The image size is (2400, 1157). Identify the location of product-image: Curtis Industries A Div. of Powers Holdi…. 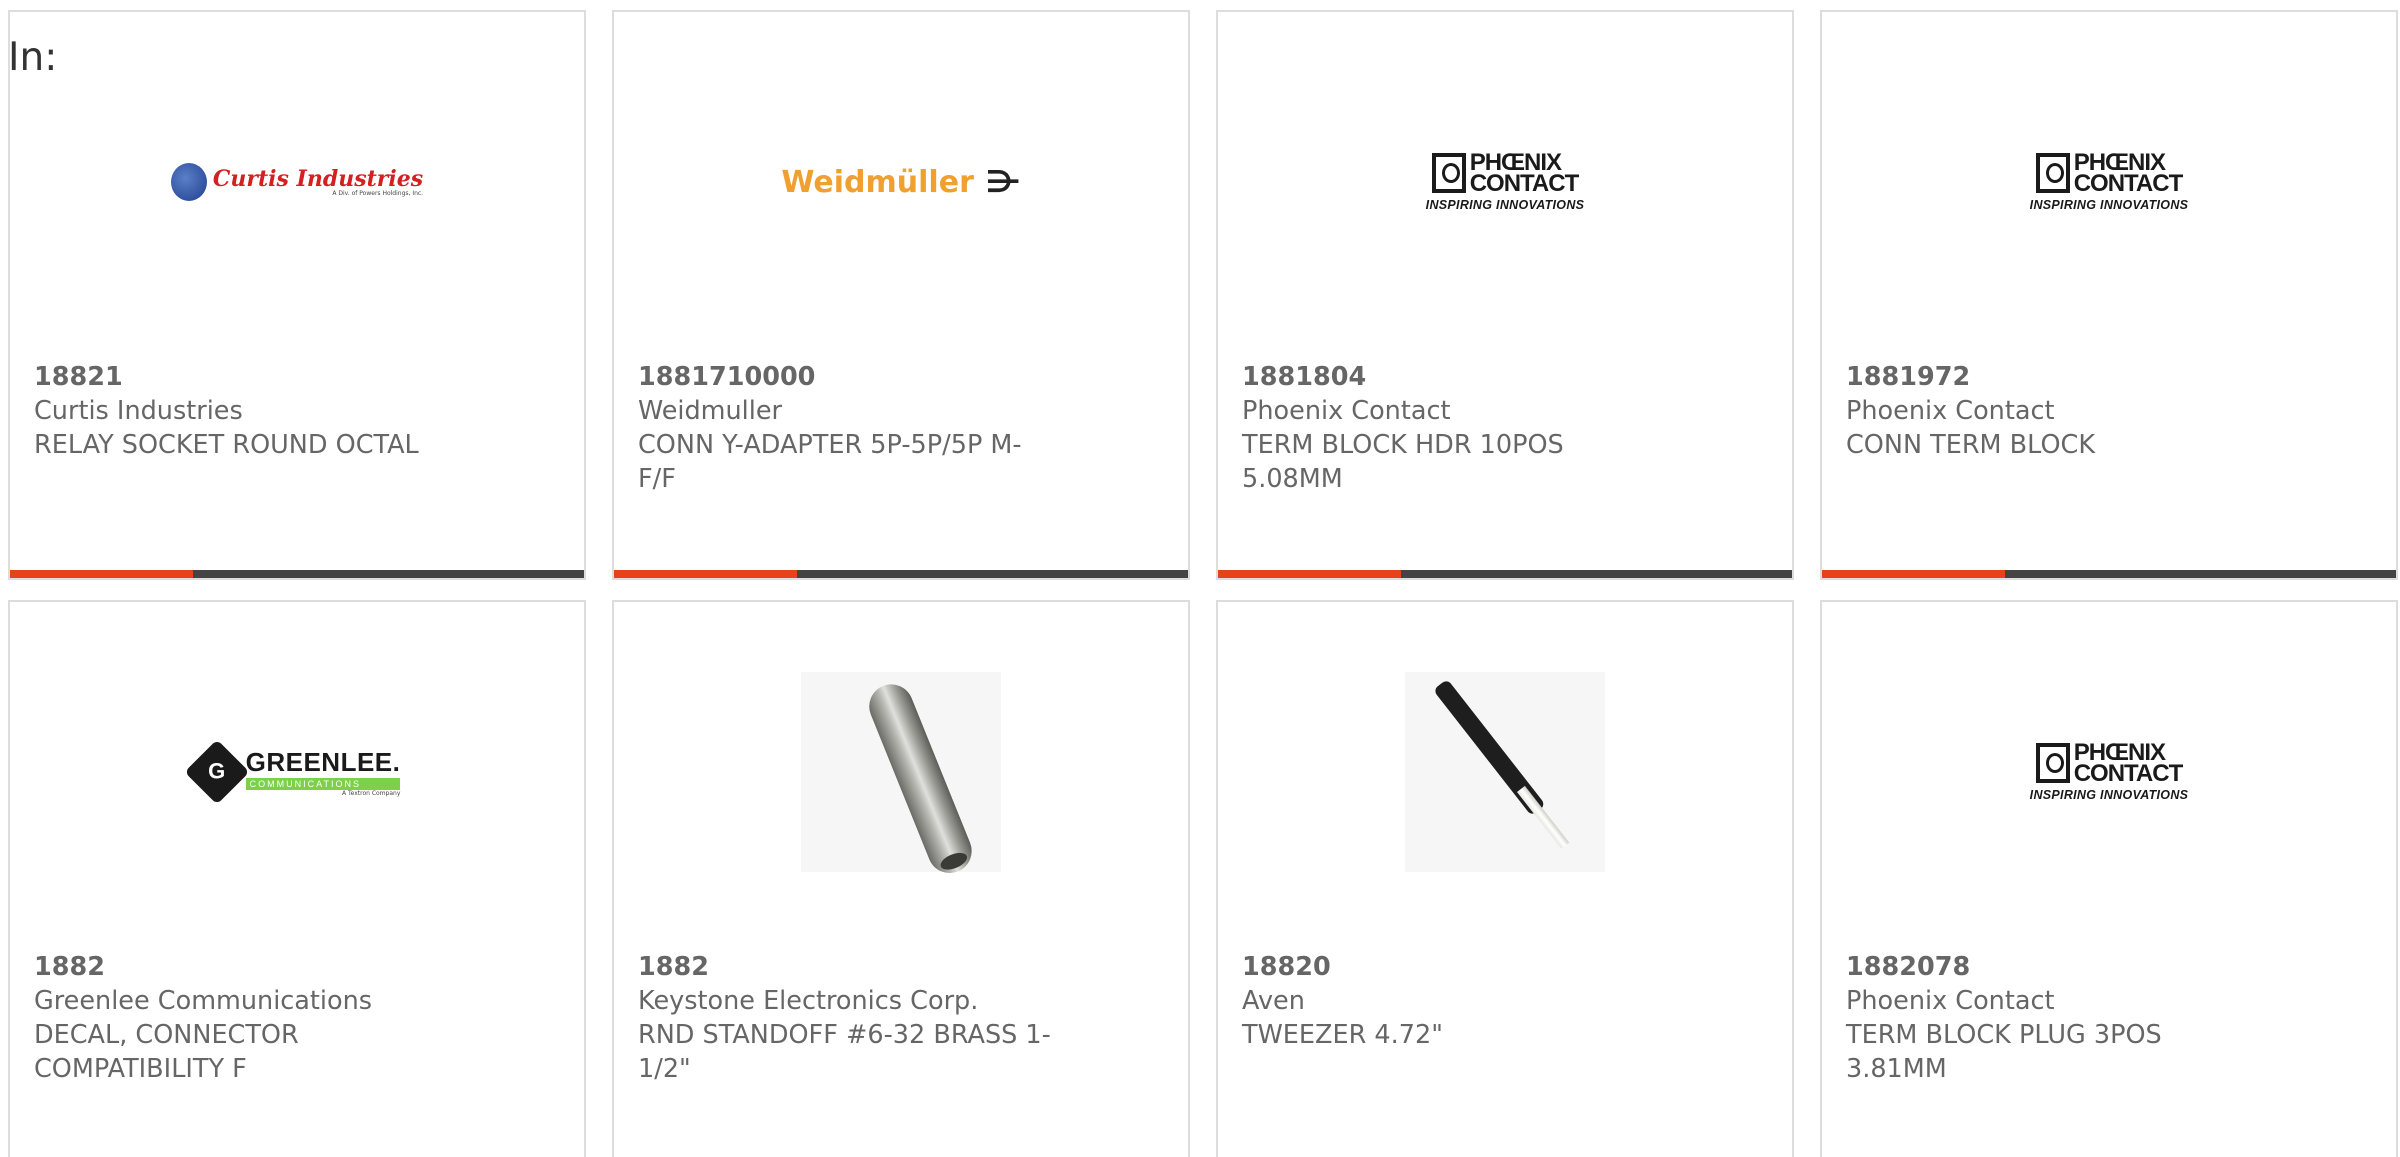
(297, 182).